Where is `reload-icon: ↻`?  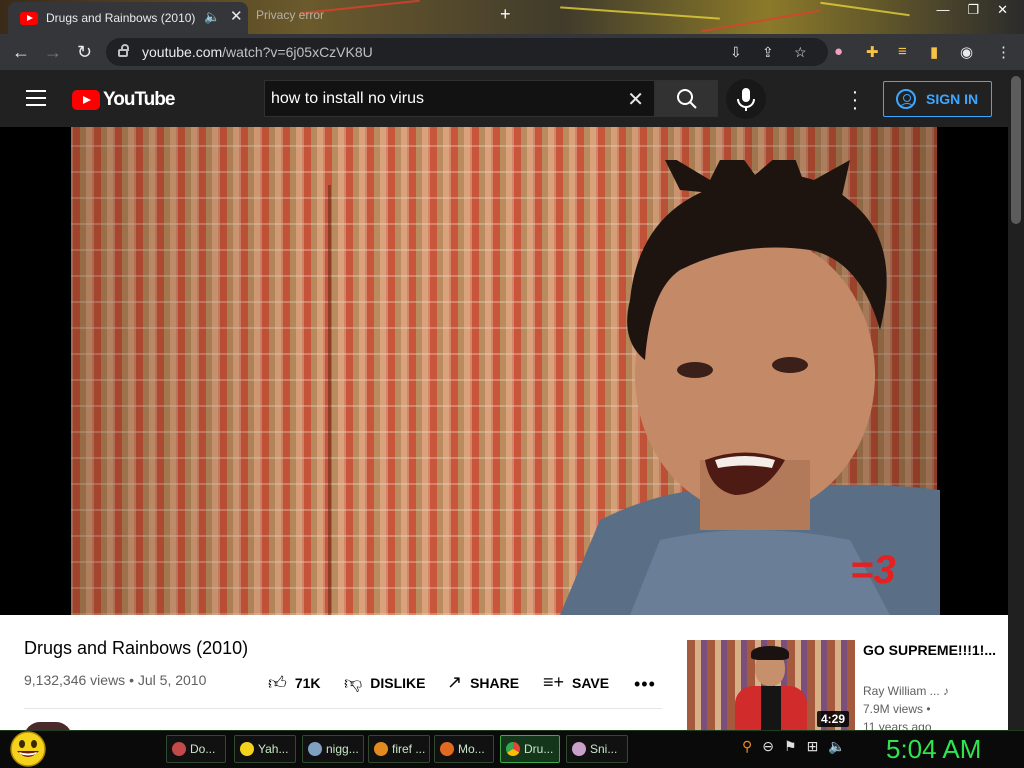 reload-icon: ↻ is located at coordinates (84, 52).